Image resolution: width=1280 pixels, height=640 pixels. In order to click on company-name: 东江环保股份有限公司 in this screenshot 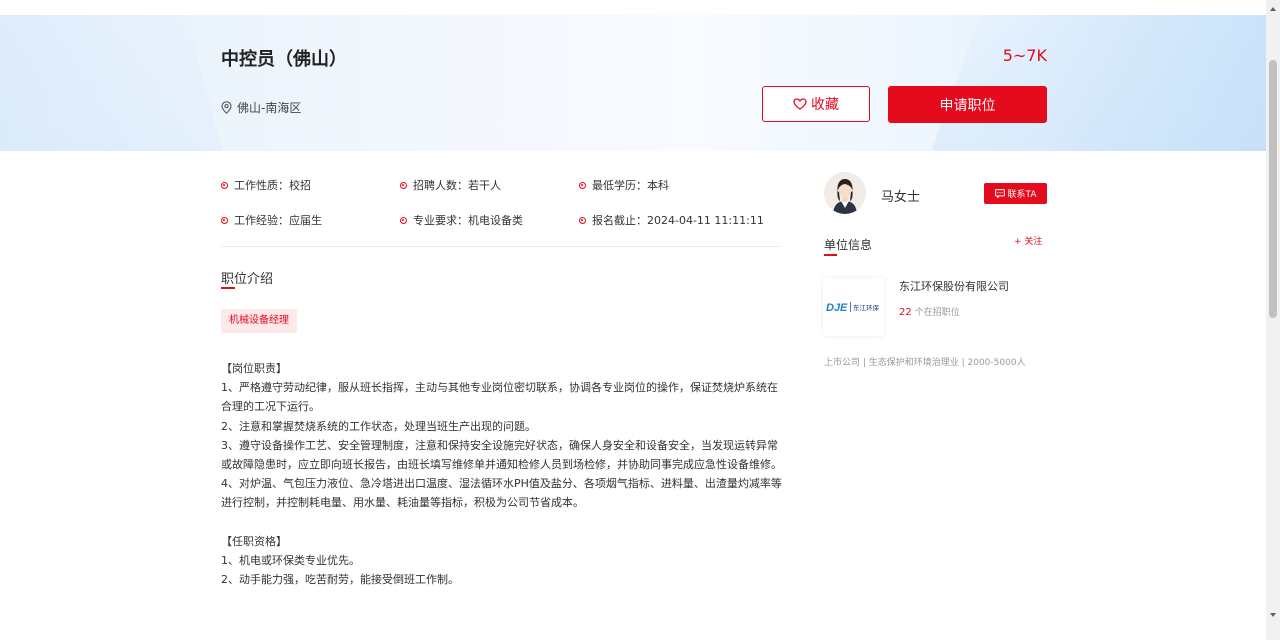, I will do `click(954, 286)`.